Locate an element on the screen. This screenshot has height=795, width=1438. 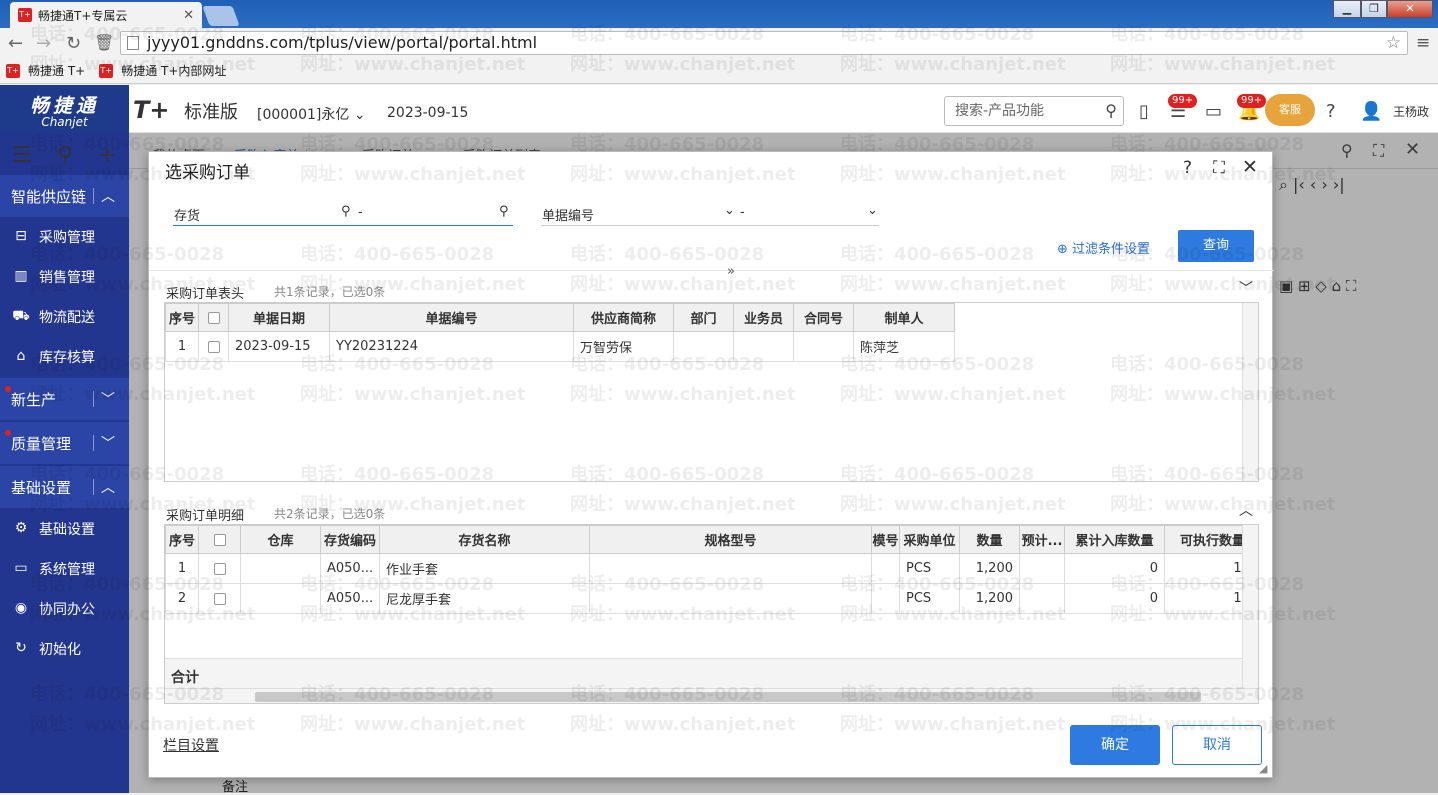
message-icon: ▭ is located at coordinates (1213, 111).